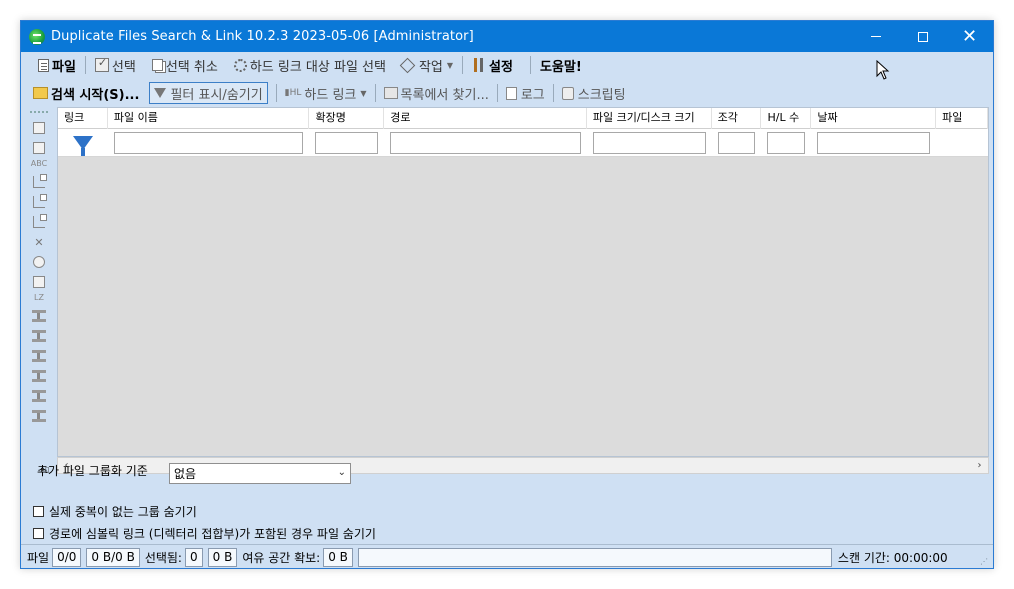 This screenshot has height=589, width=1014. What do you see at coordinates (39, 416) in the screenshot?
I see `column-tool-5-button` at bounding box center [39, 416].